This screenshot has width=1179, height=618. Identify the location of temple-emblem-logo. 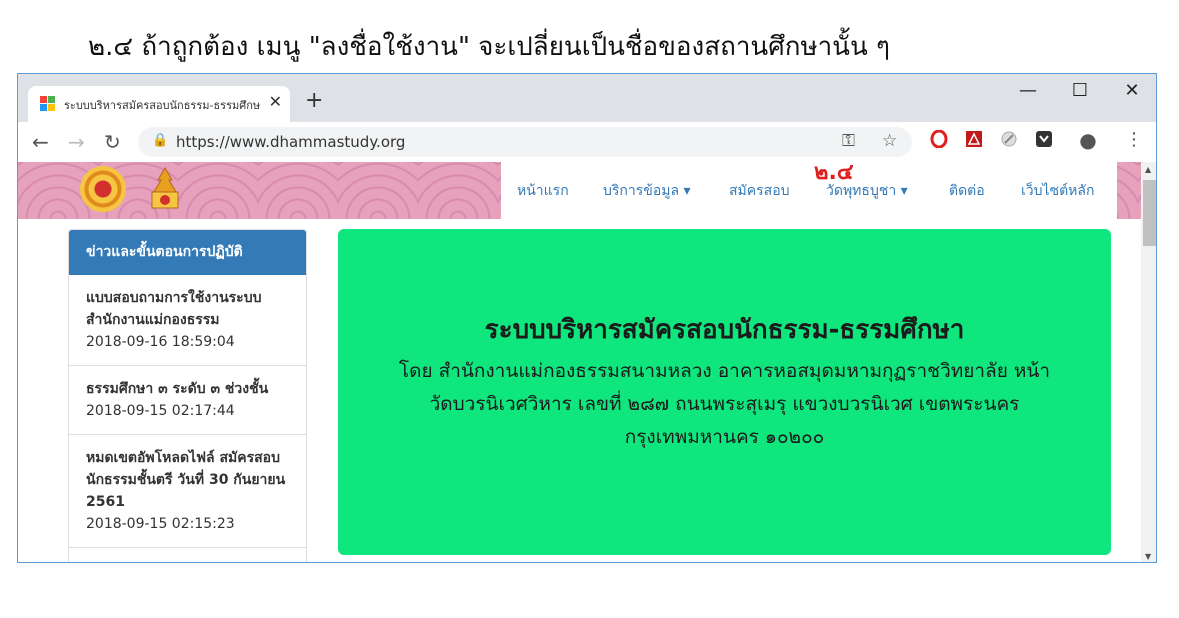
(165, 188).